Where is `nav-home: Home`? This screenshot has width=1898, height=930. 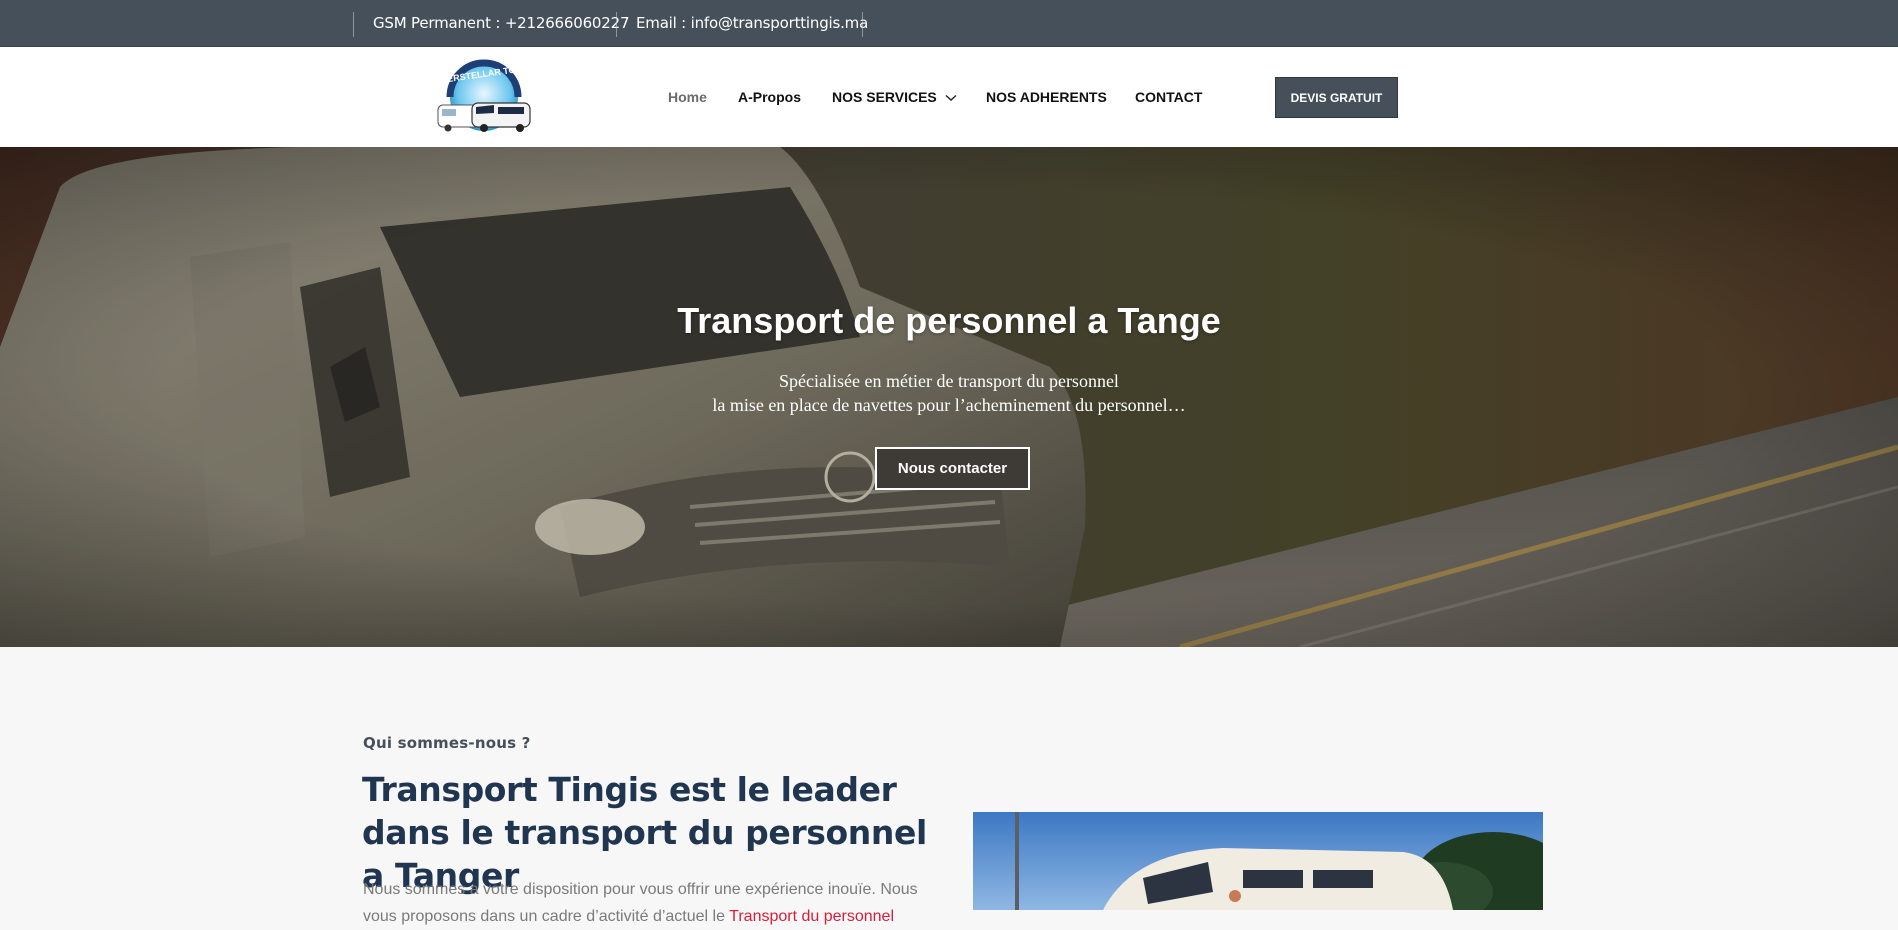
nav-home: Home is located at coordinates (687, 97).